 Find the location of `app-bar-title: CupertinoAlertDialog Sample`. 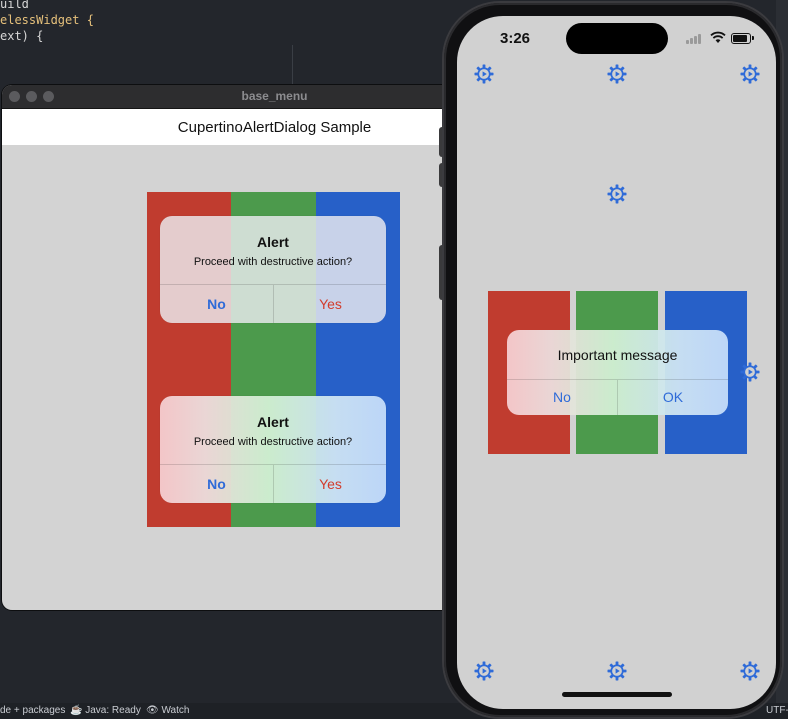

app-bar-title: CupertinoAlertDialog Sample is located at coordinates (274, 127).